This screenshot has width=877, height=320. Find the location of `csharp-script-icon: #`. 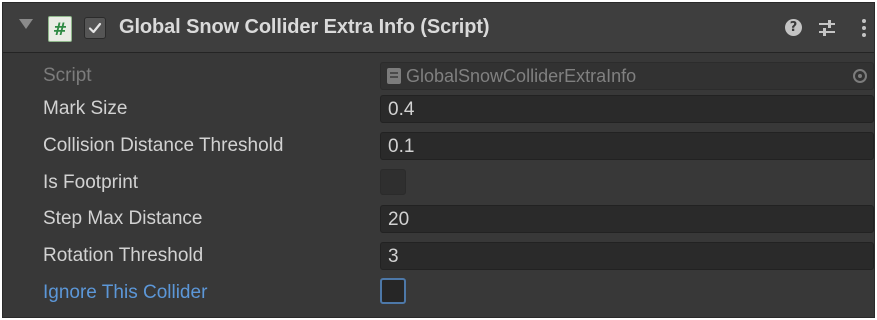

csharp-script-icon: # is located at coordinates (60, 29).